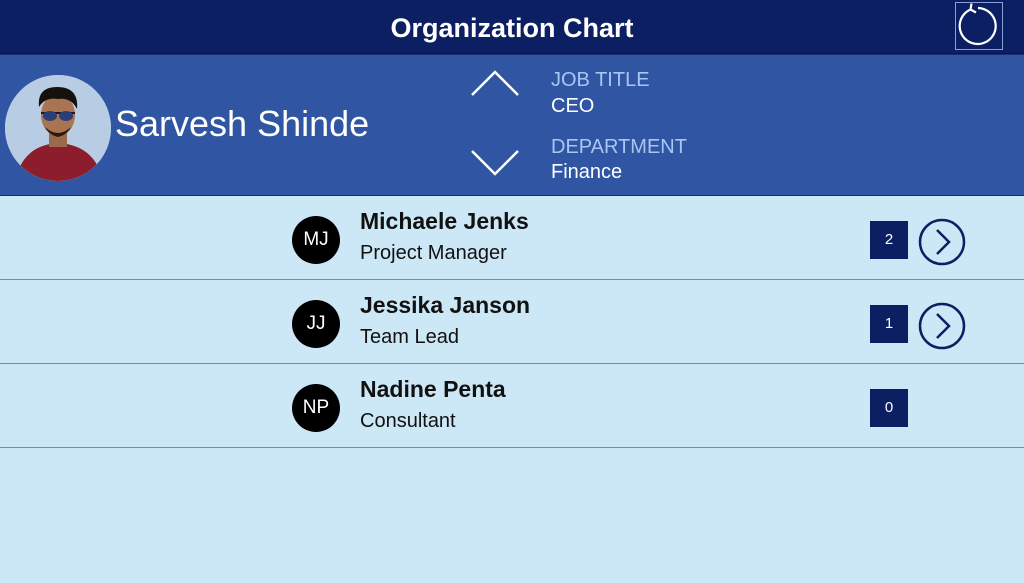  I want to click on initials-avatar: NP, so click(316, 408).